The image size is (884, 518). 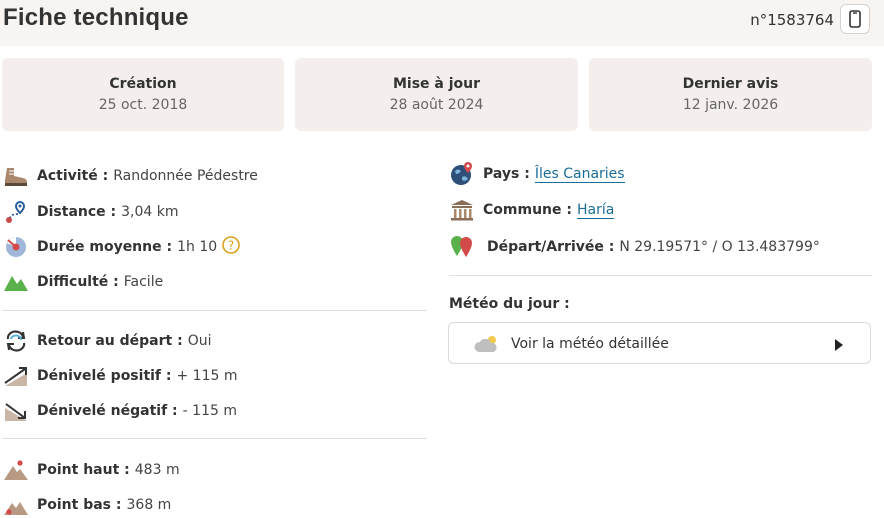 What do you see at coordinates (83, 470) in the screenshot?
I see `point-haut-label: Point haut :` at bounding box center [83, 470].